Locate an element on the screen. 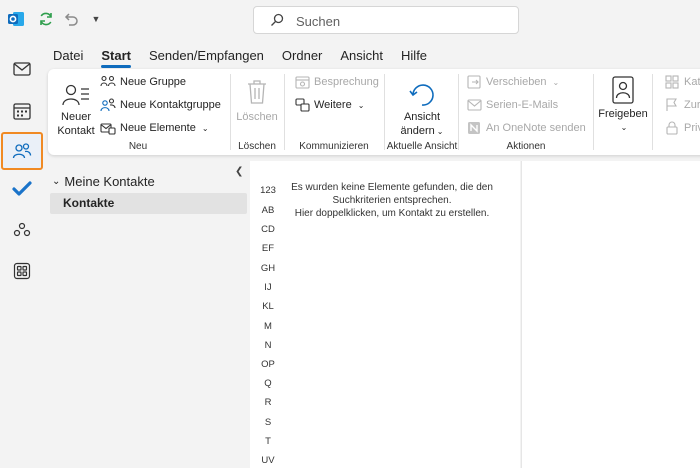 This screenshot has height=468, width=700. tab-datei: Datei is located at coordinates (68, 56).